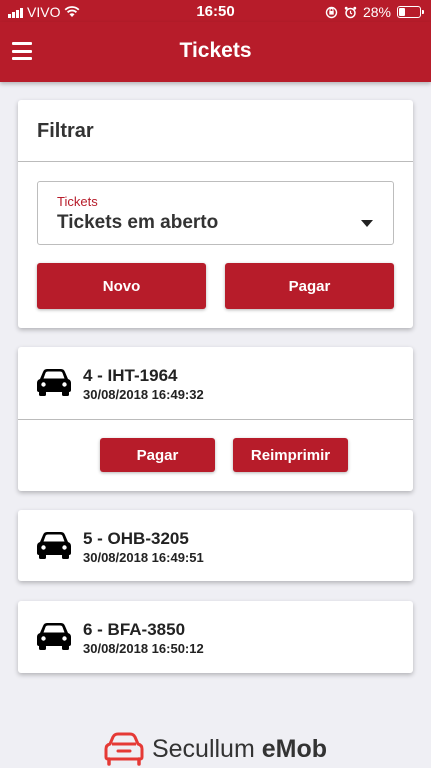 Image resolution: width=431 pixels, height=768 pixels. What do you see at coordinates (290, 455) in the screenshot?
I see `reprint-button: Reimprimir` at bounding box center [290, 455].